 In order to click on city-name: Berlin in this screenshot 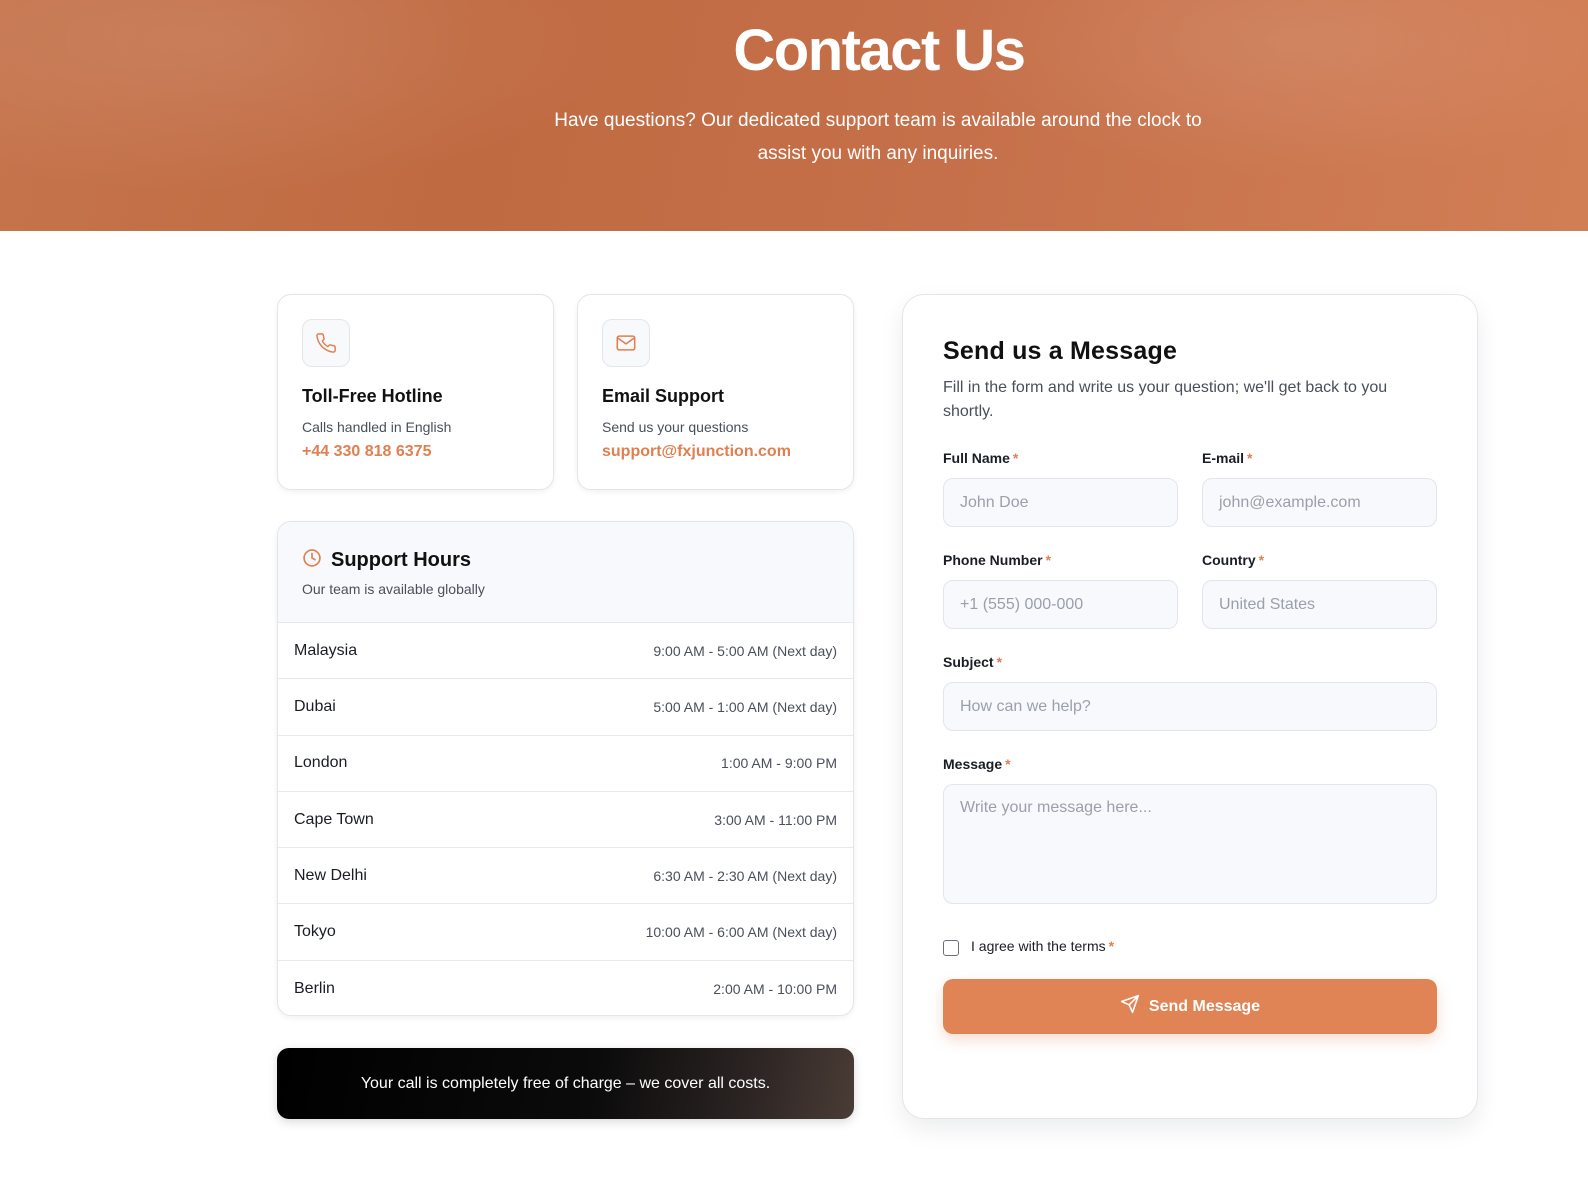, I will do `click(314, 988)`.